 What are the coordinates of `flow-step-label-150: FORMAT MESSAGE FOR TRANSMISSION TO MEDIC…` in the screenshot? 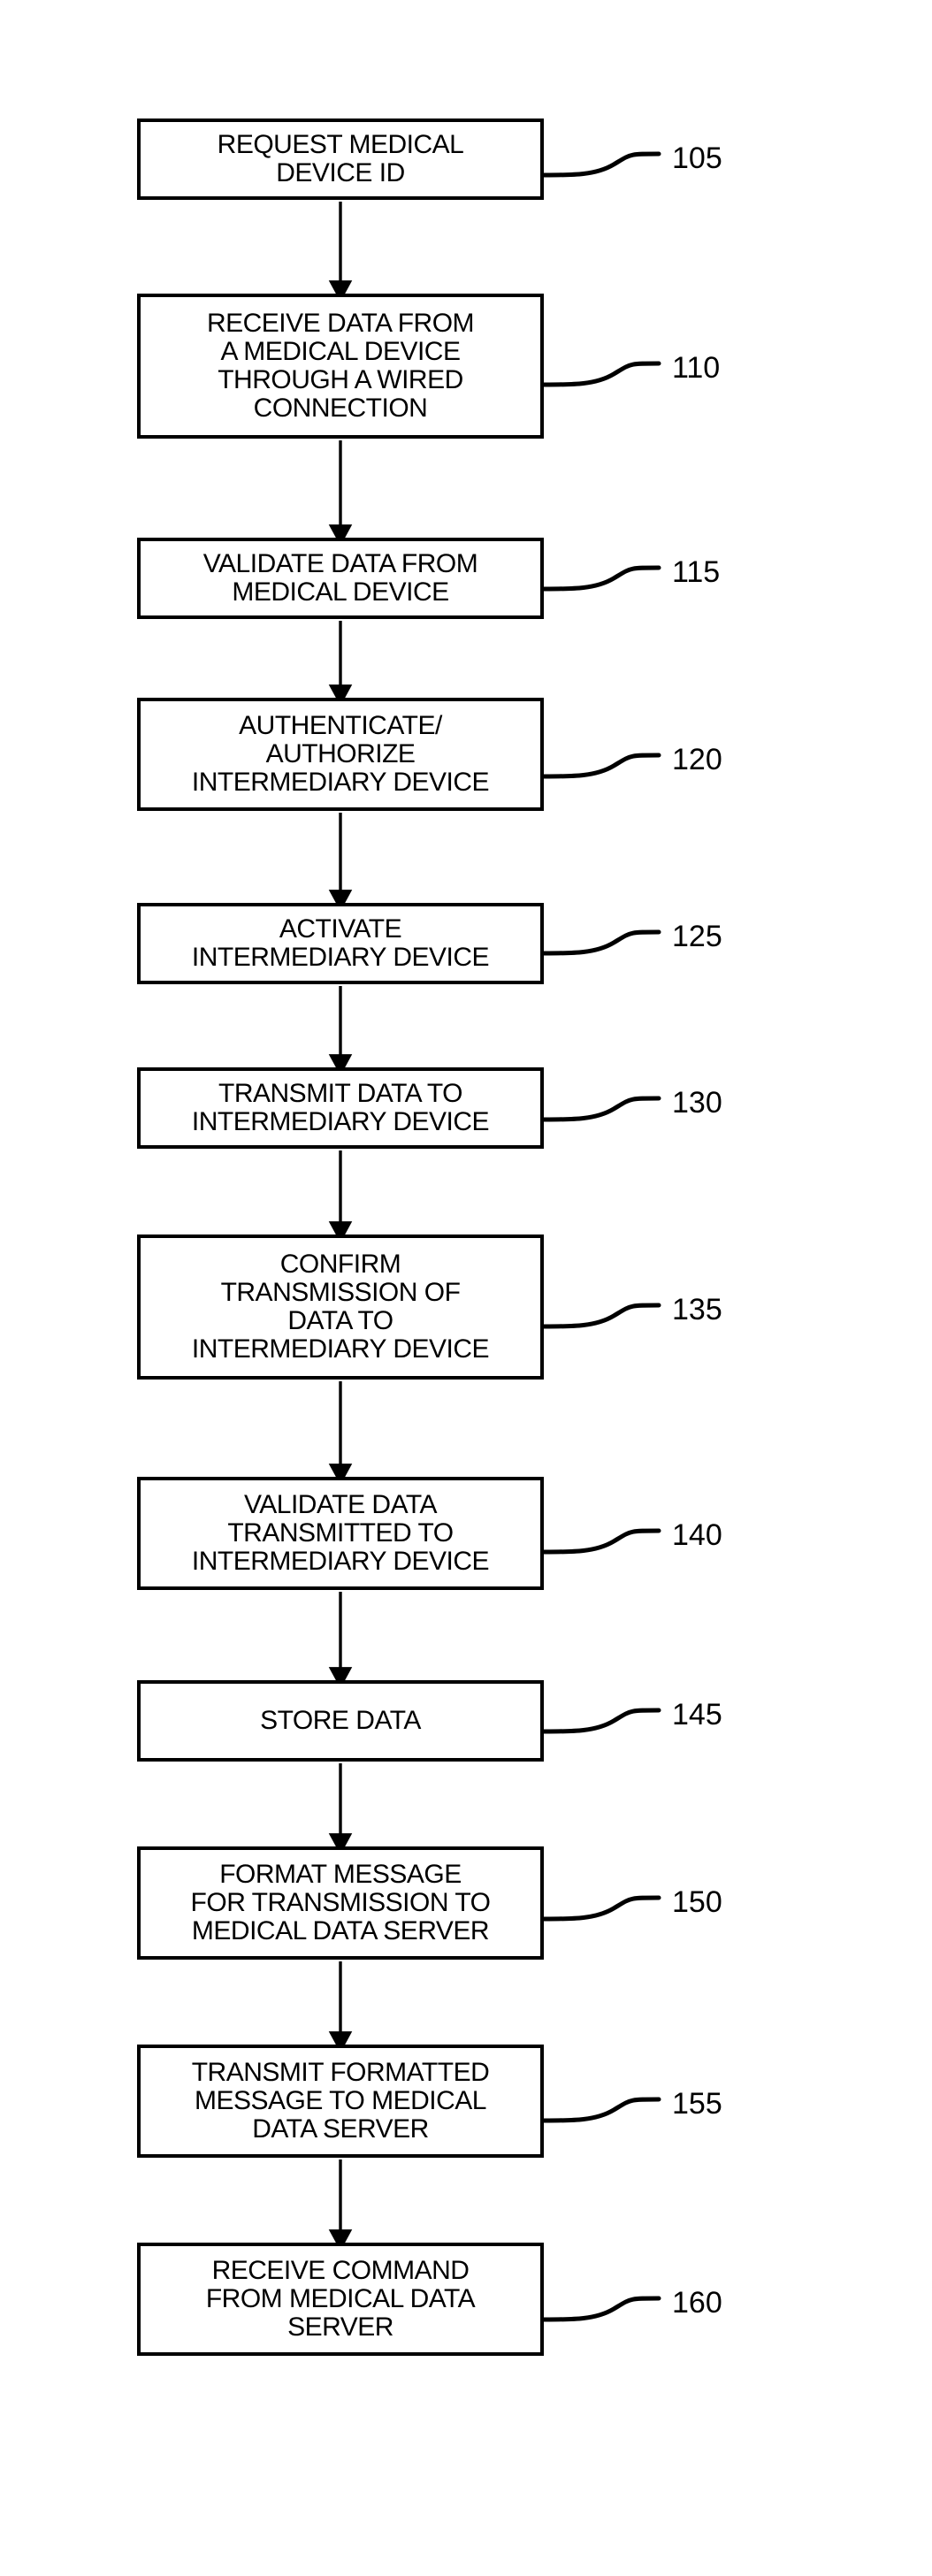 It's located at (340, 1902).